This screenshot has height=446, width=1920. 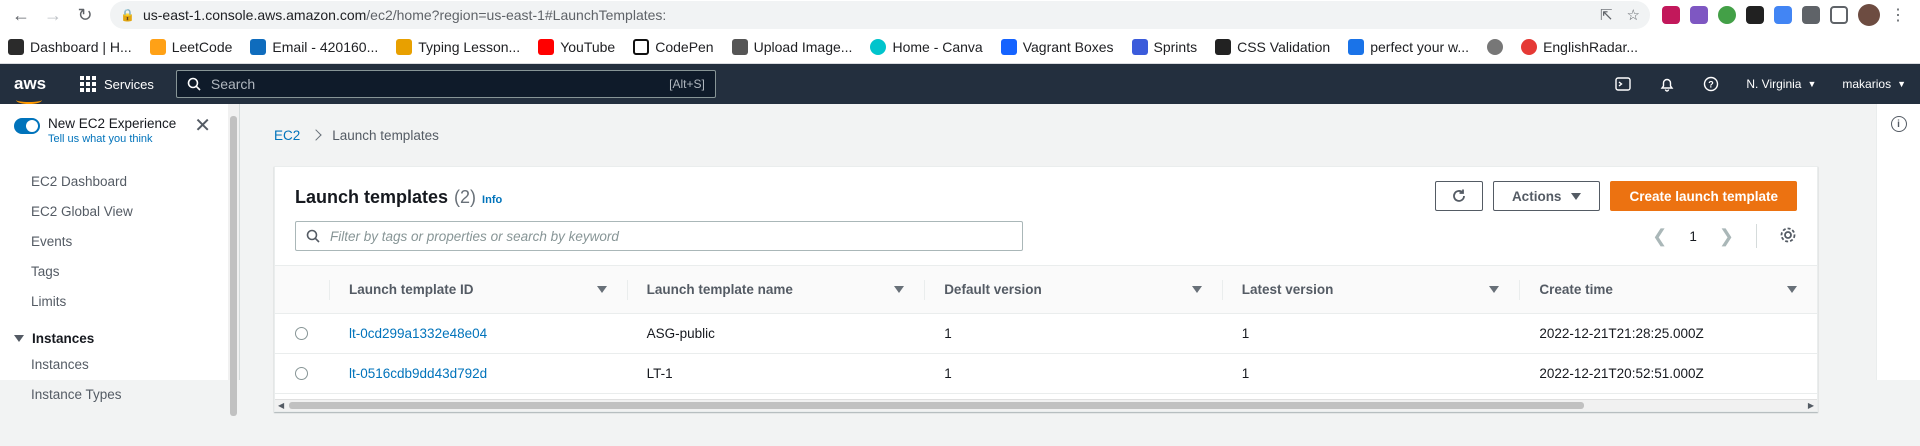 What do you see at coordinates (878, 46) in the screenshot?
I see `canva-icon` at bounding box center [878, 46].